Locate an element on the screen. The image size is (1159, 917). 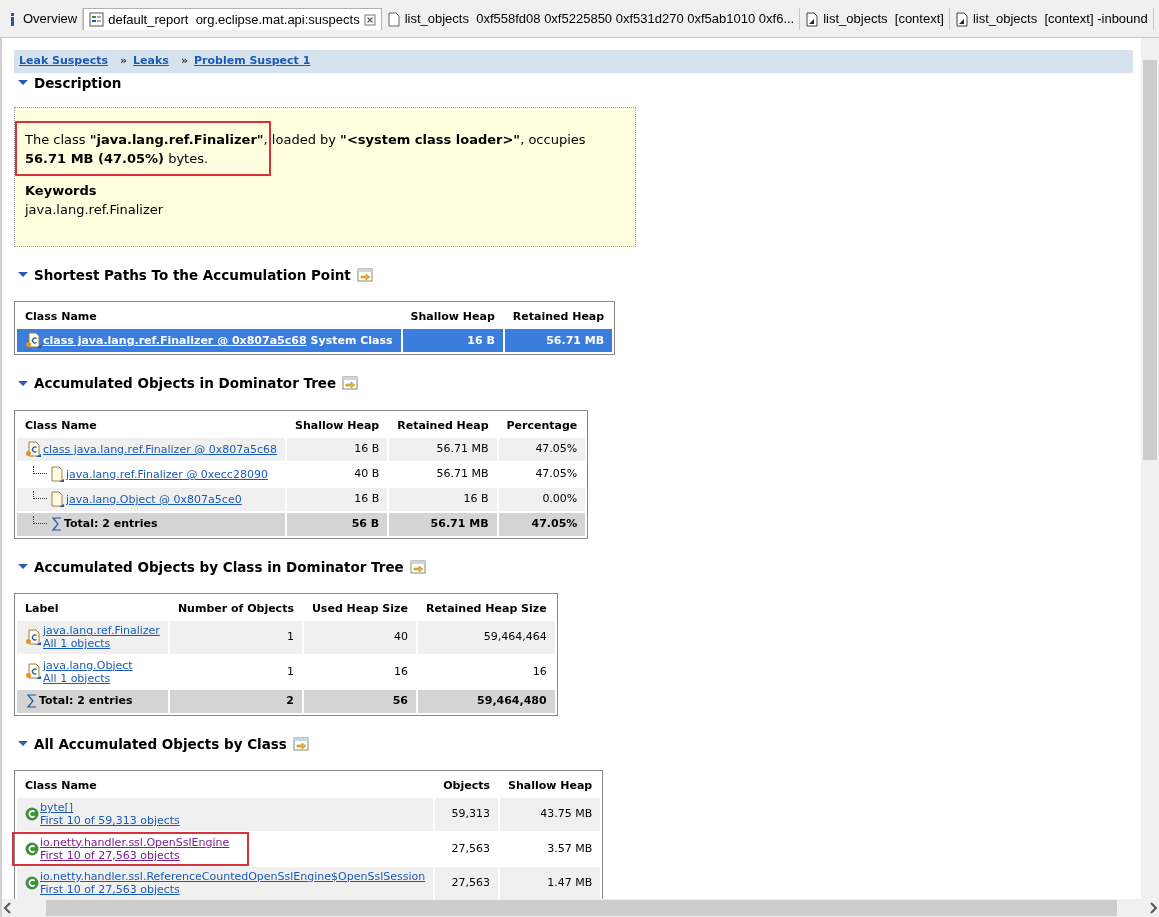
section-heading: Shortest Paths To the Accumulation Point is located at coordinates (192, 274).